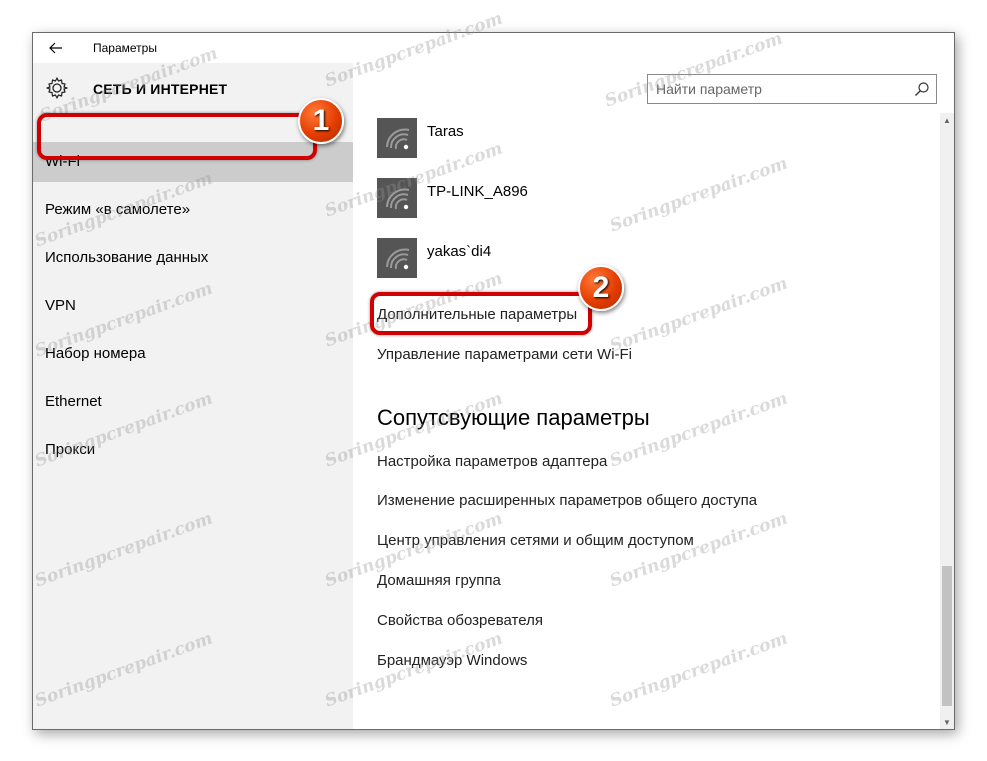 This screenshot has width=987, height=761. I want to click on vertical-scrollbar: ▲ ▼, so click(947, 421).